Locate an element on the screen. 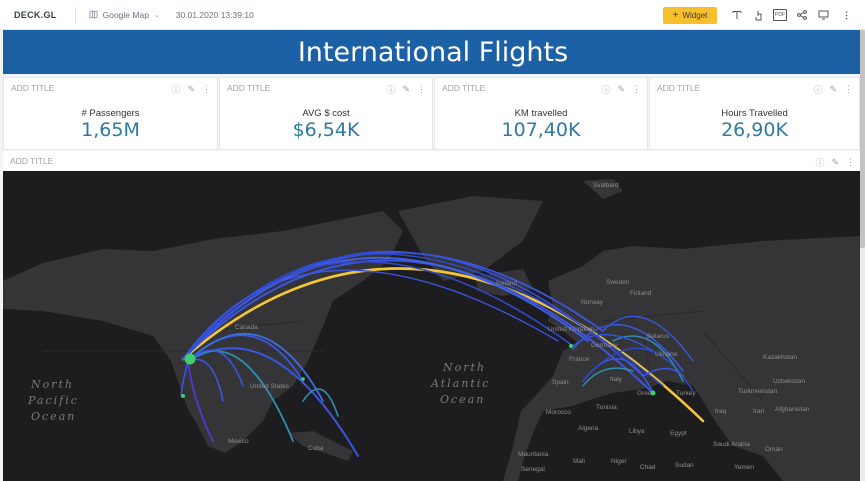 The image size is (865, 481). map-label-france: France is located at coordinates (579, 359).